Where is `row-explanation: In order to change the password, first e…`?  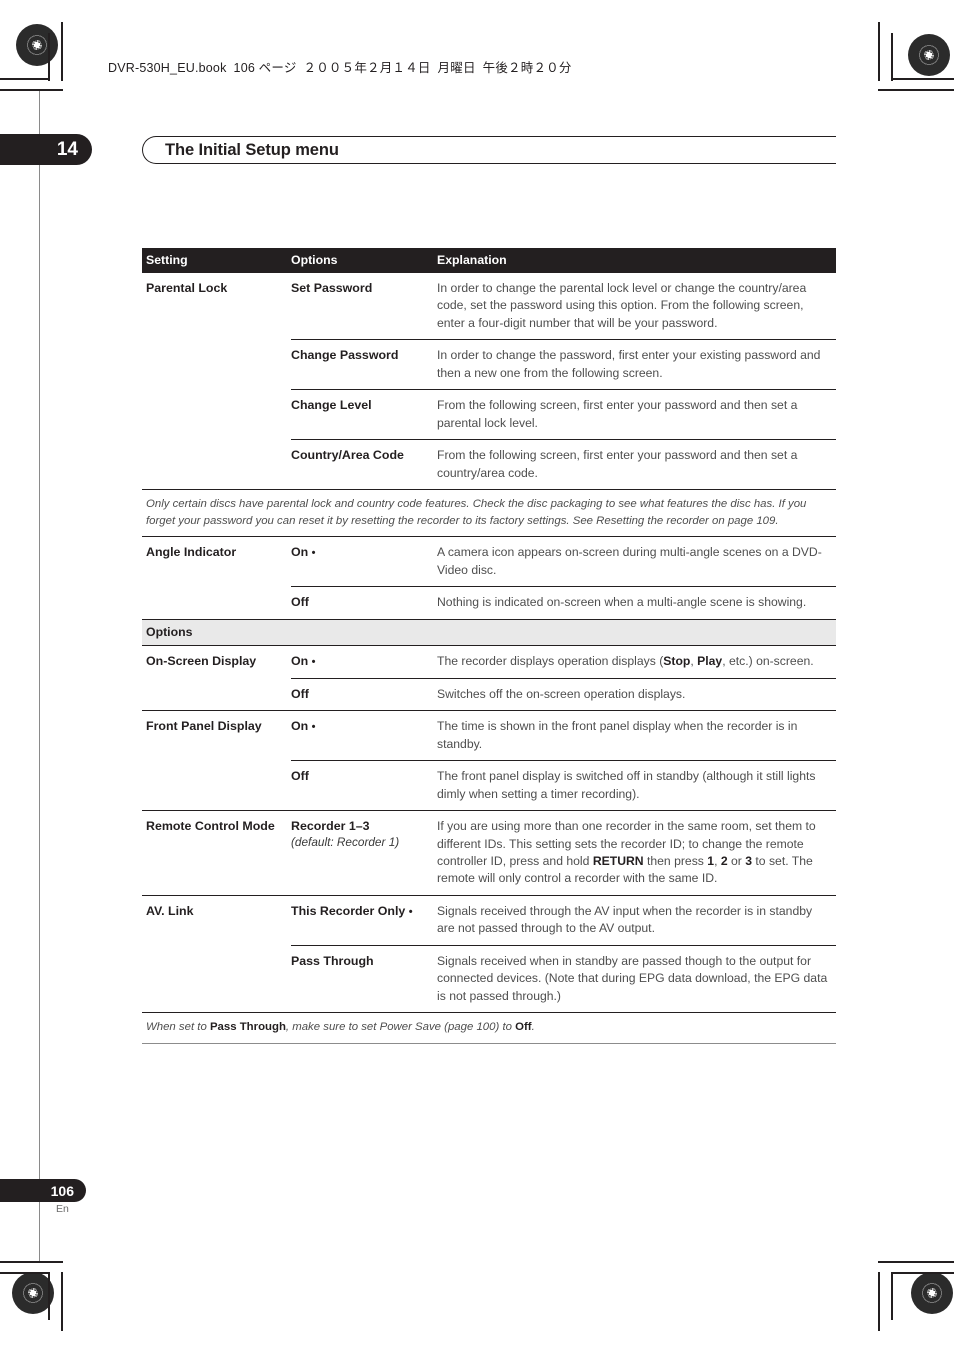 row-explanation: In order to change the password, first e… is located at coordinates (629, 364).